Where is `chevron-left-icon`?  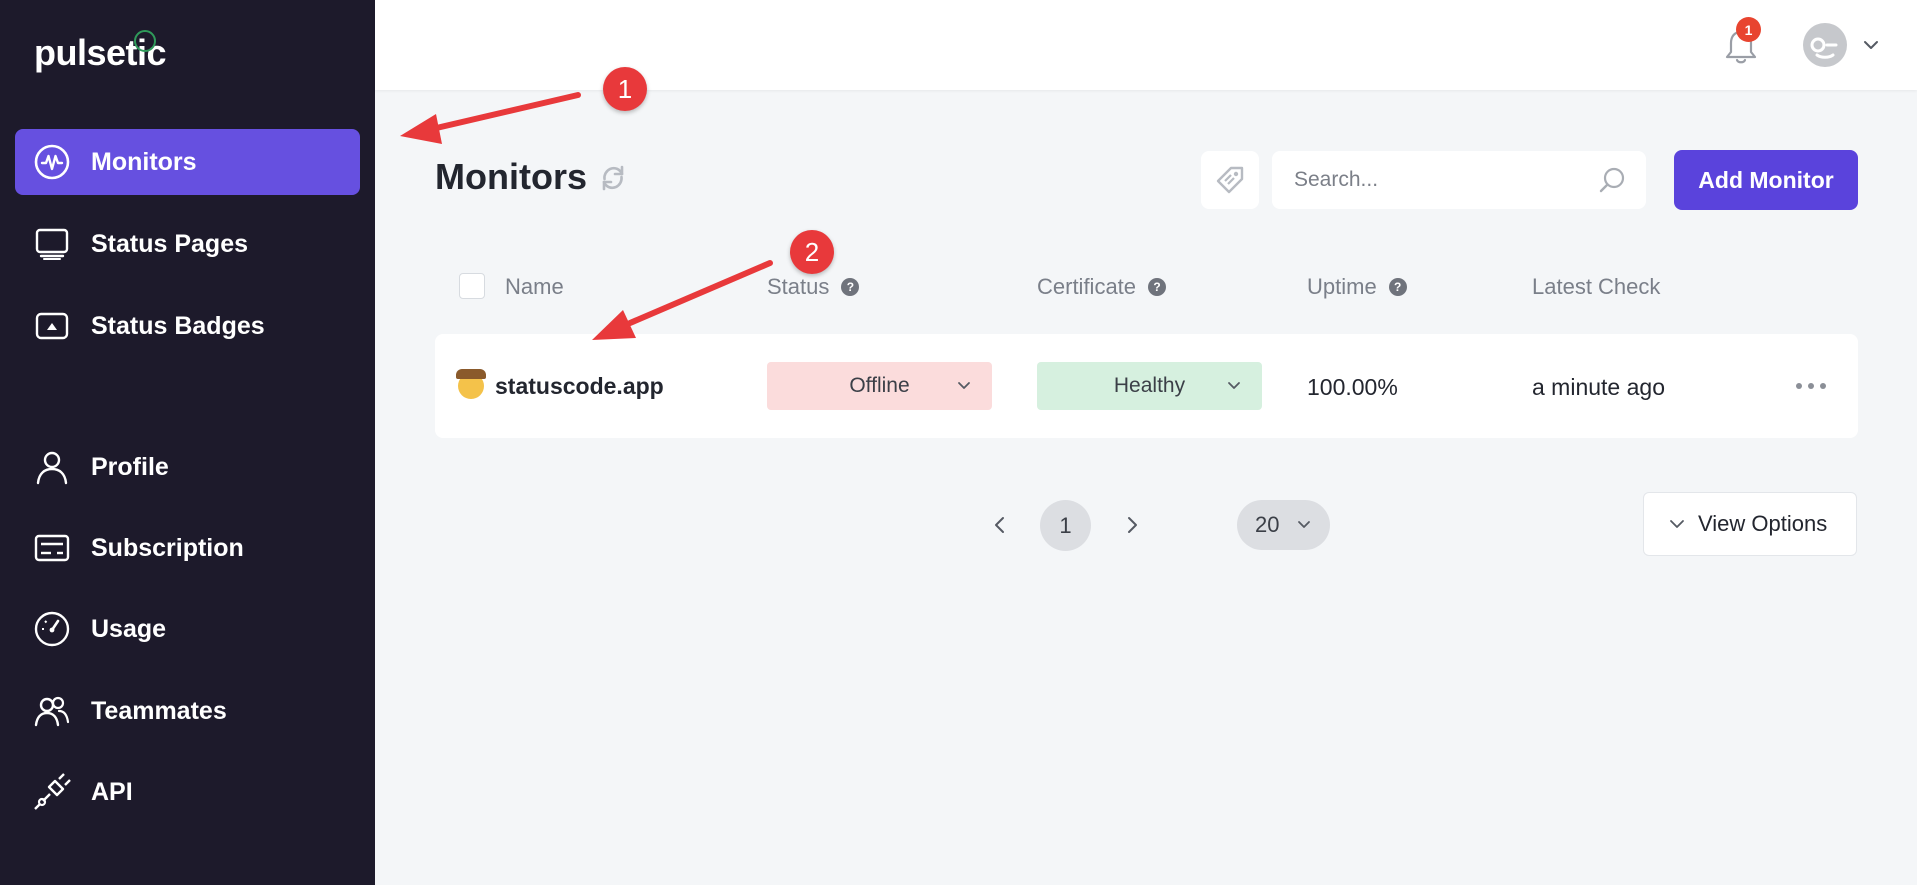 chevron-left-icon is located at coordinates (1000, 525).